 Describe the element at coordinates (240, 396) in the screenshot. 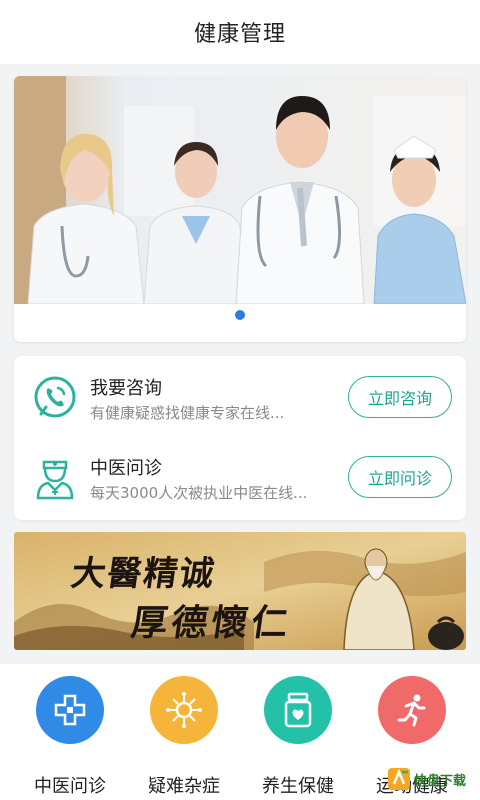

I see `consult-row-ask: 我要咨询 有健康疑惑找健康专家在线... 立即咨询` at that location.